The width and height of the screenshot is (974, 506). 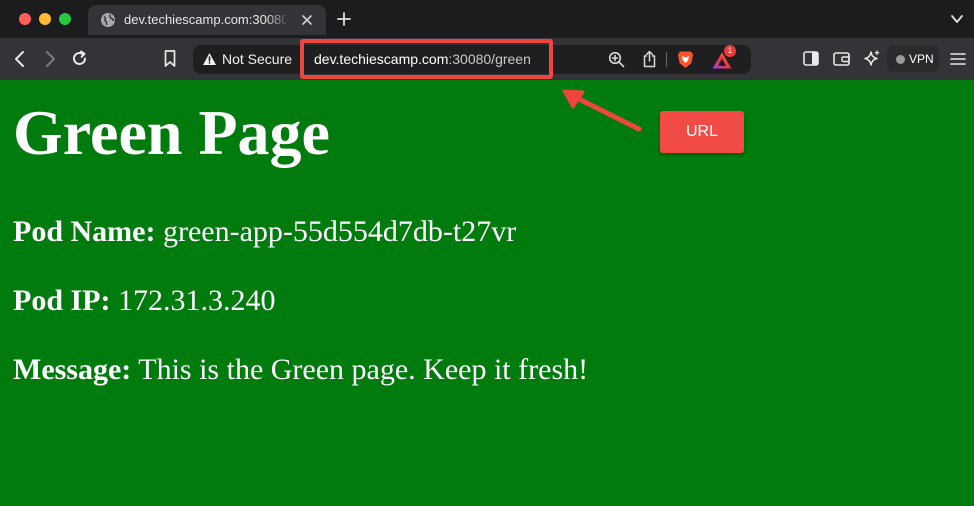 I want to click on message-label: Message:, so click(x=72, y=369).